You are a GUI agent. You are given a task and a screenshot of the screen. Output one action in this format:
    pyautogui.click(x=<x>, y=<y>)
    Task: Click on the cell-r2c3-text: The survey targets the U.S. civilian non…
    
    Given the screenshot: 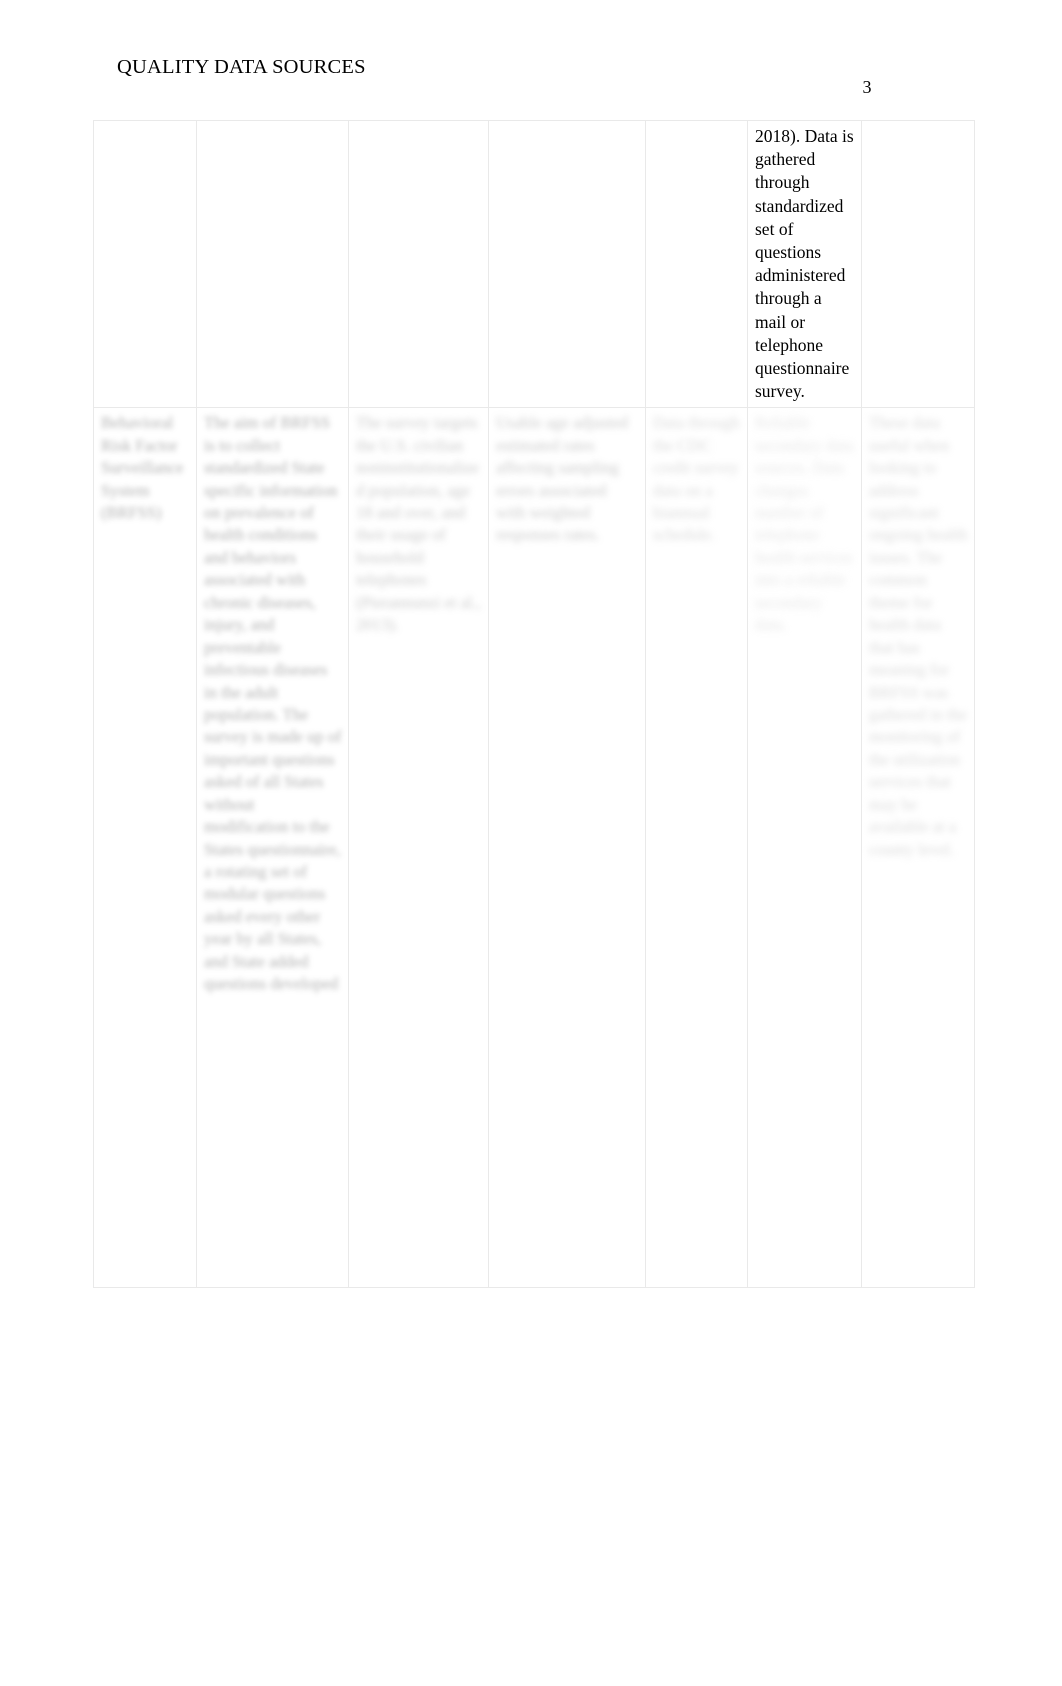 What is the action you would take?
    pyautogui.click(x=418, y=524)
    